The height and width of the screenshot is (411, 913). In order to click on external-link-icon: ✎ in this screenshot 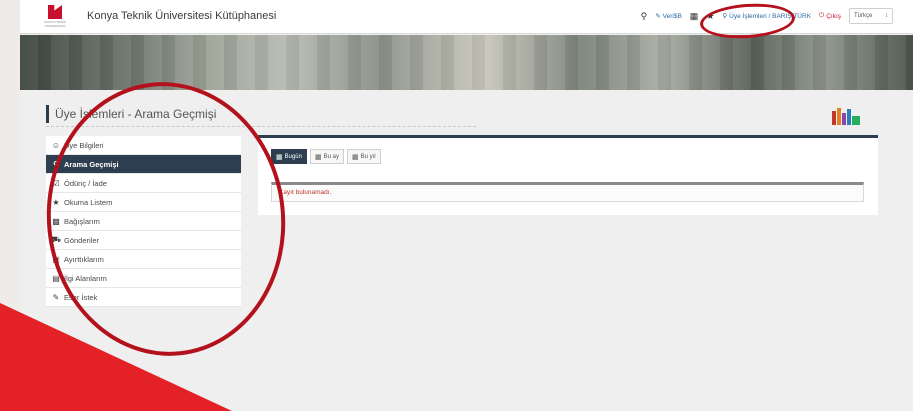, I will do `click(658, 16)`.